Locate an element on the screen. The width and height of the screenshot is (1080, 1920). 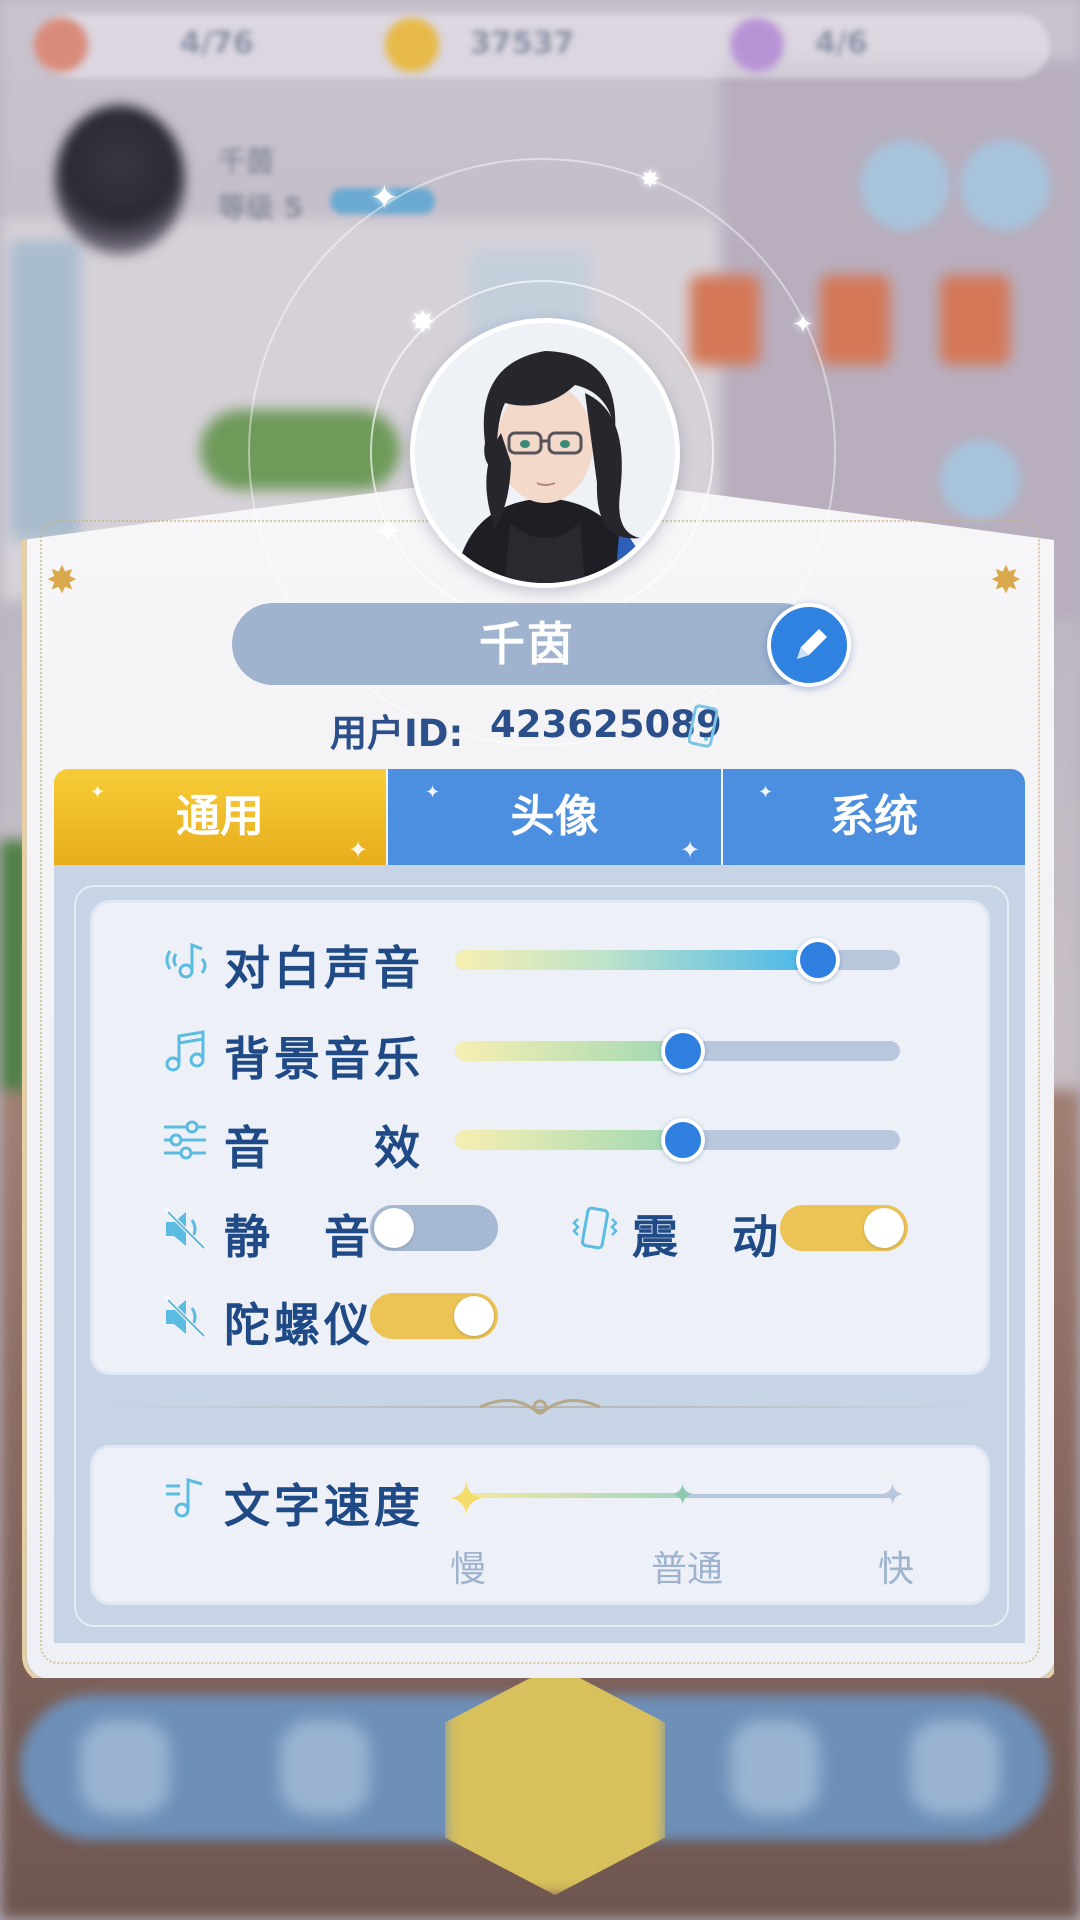
text-speed-normal-marker: ✦ is located at coordinates (682, 1495).